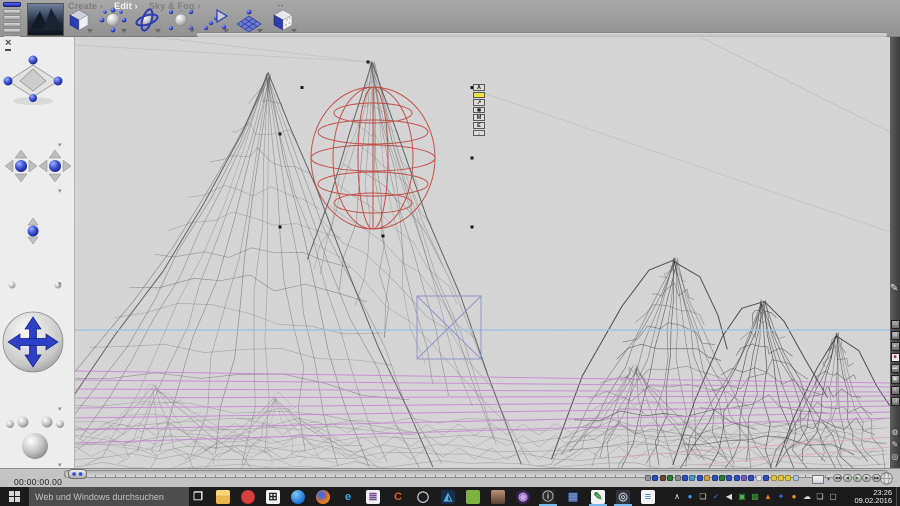 Image resolution: width=900 pixels, height=506 pixels. Describe the element at coordinates (473, 496) in the screenshot. I see `android-app-icon` at that location.